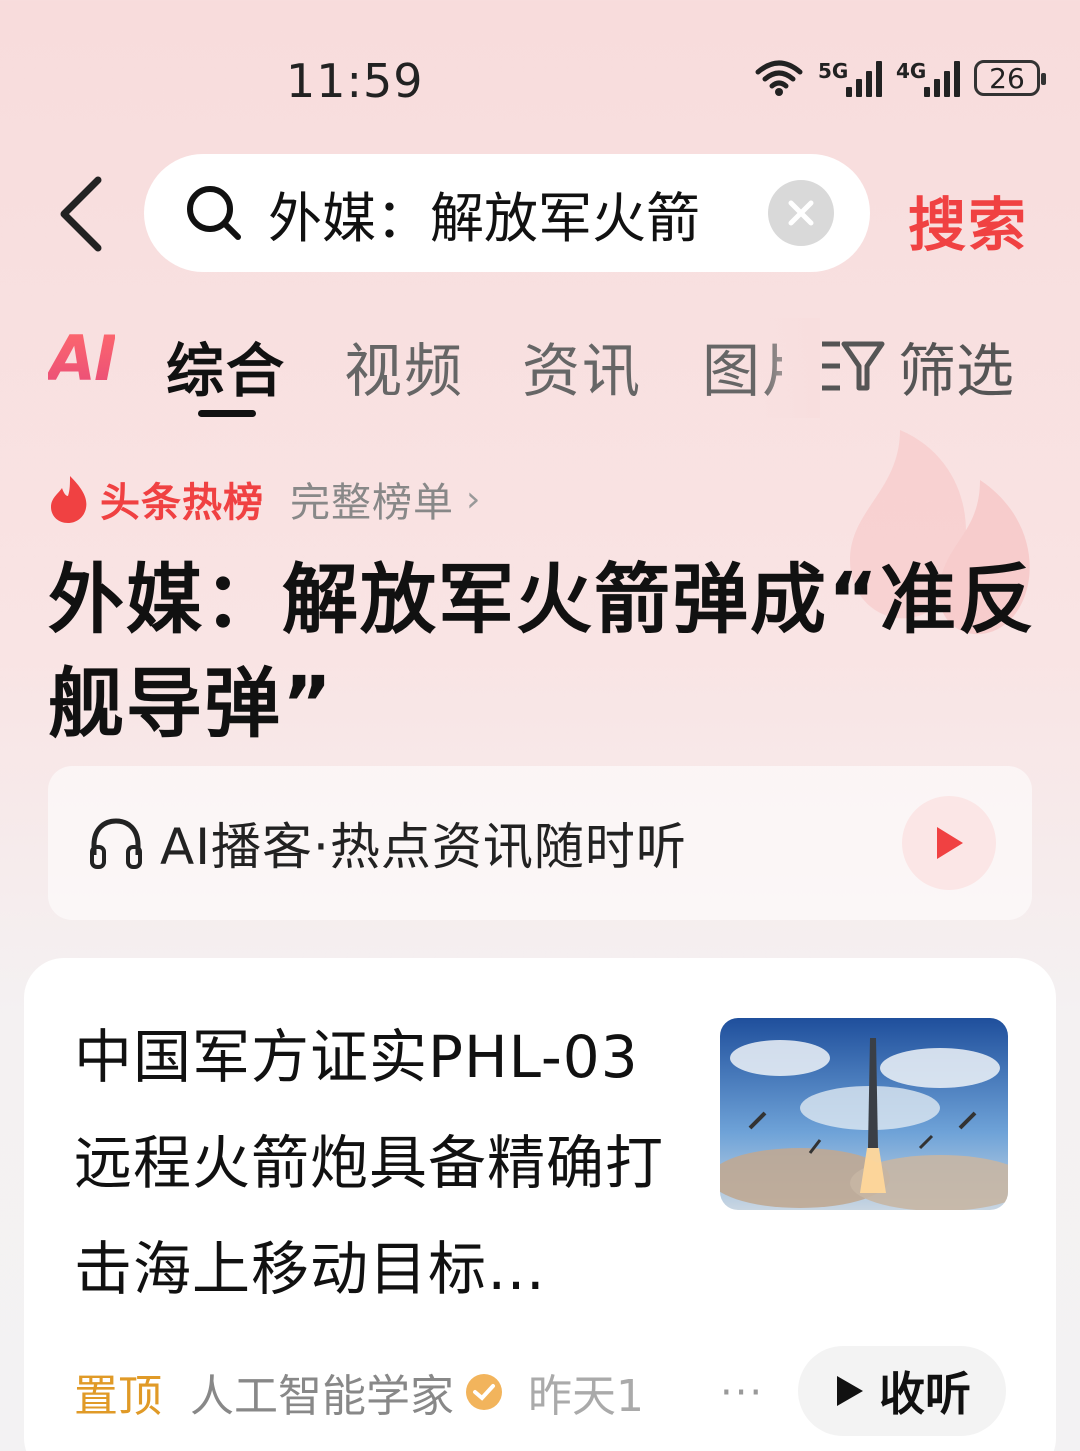 This screenshot has width=1080, height=1451. What do you see at coordinates (484, 1392) in the screenshot?
I see `verified-badge-icon` at bounding box center [484, 1392].